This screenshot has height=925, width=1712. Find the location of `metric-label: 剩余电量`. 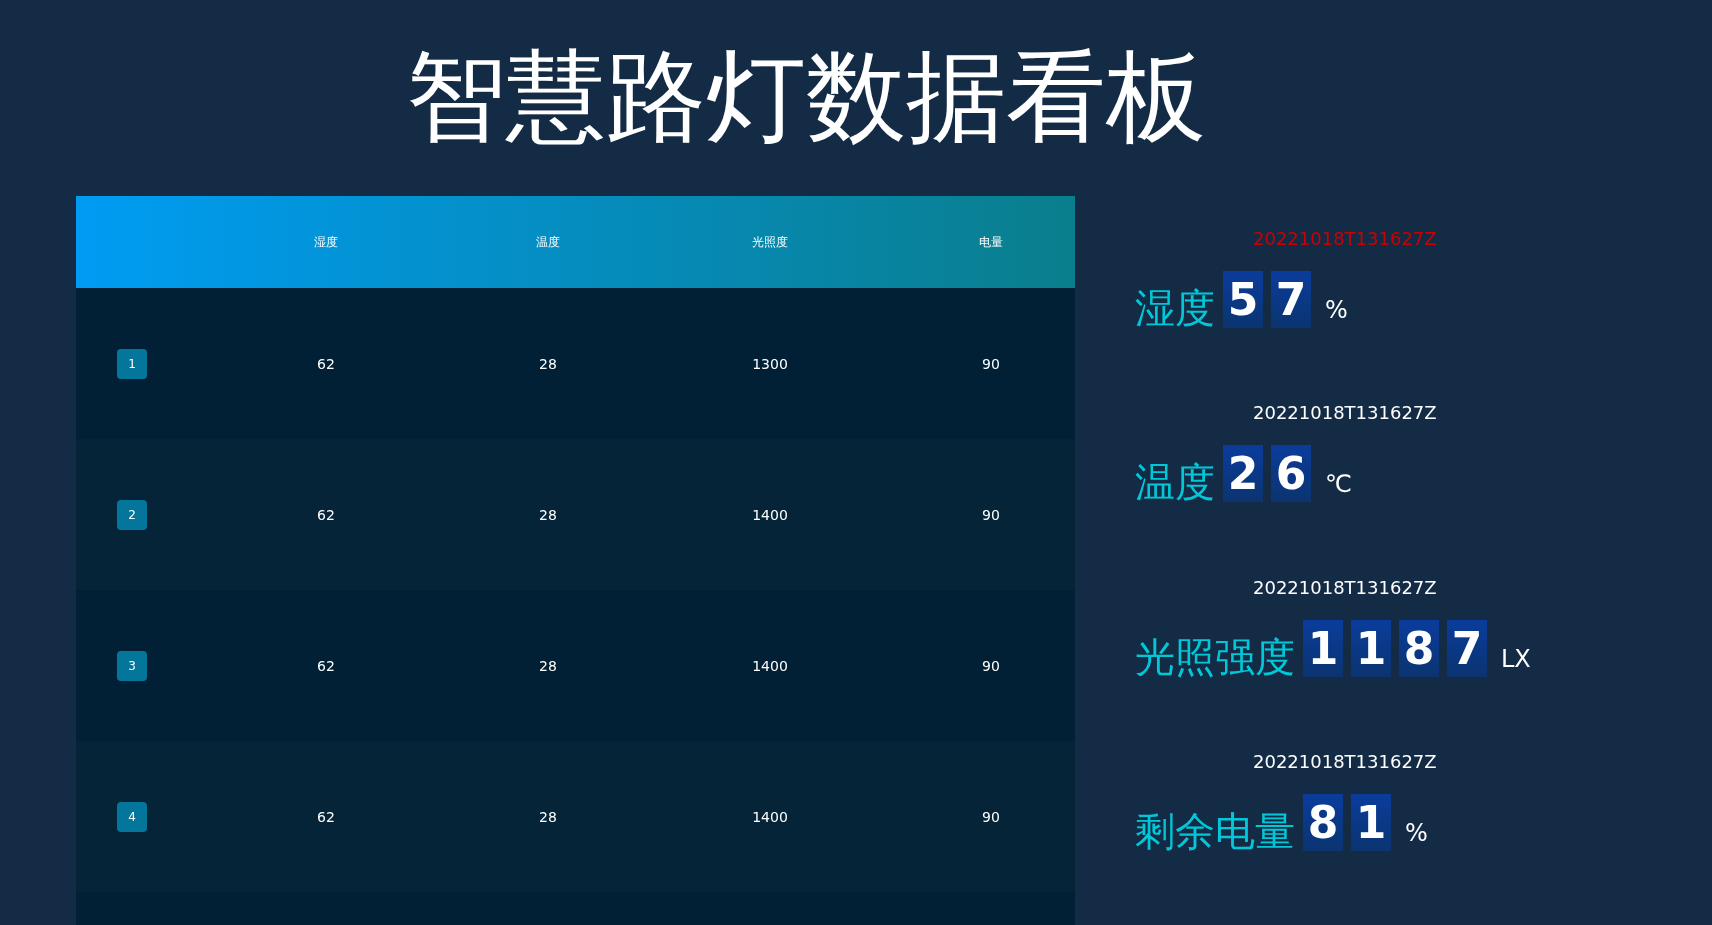

metric-label: 剩余电量 is located at coordinates (1215, 830).